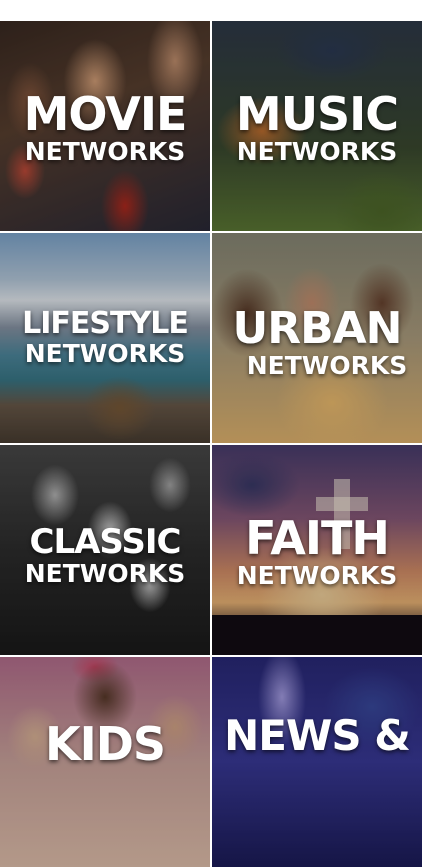  I want to click on tile-lifestyle-networks: LIFESTYLE NETWORKS, so click(105, 338).